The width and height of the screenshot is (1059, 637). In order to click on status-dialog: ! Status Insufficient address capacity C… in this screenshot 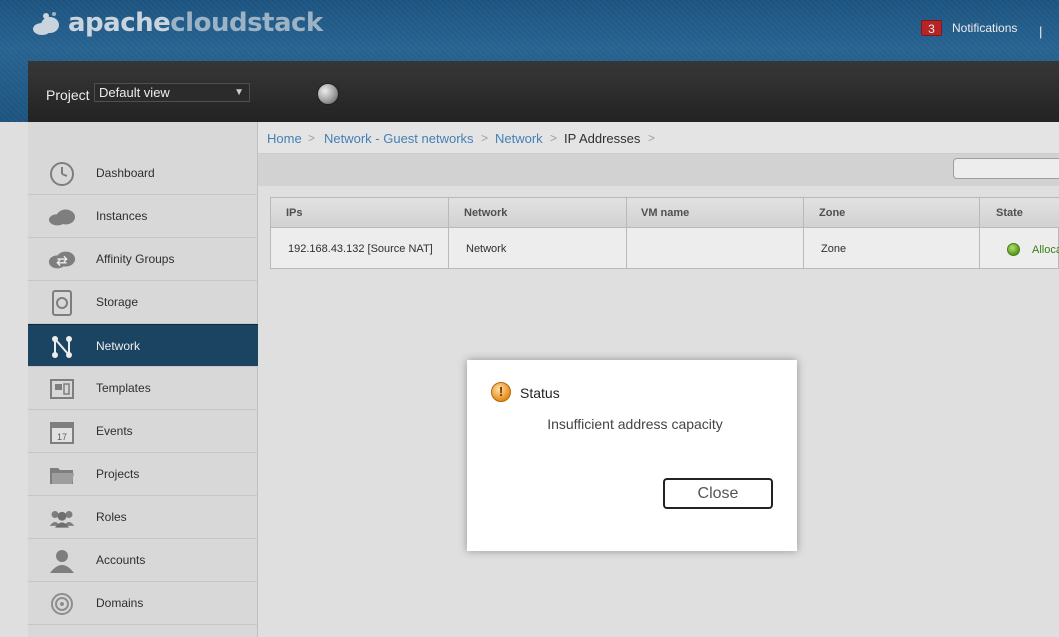, I will do `click(632, 455)`.